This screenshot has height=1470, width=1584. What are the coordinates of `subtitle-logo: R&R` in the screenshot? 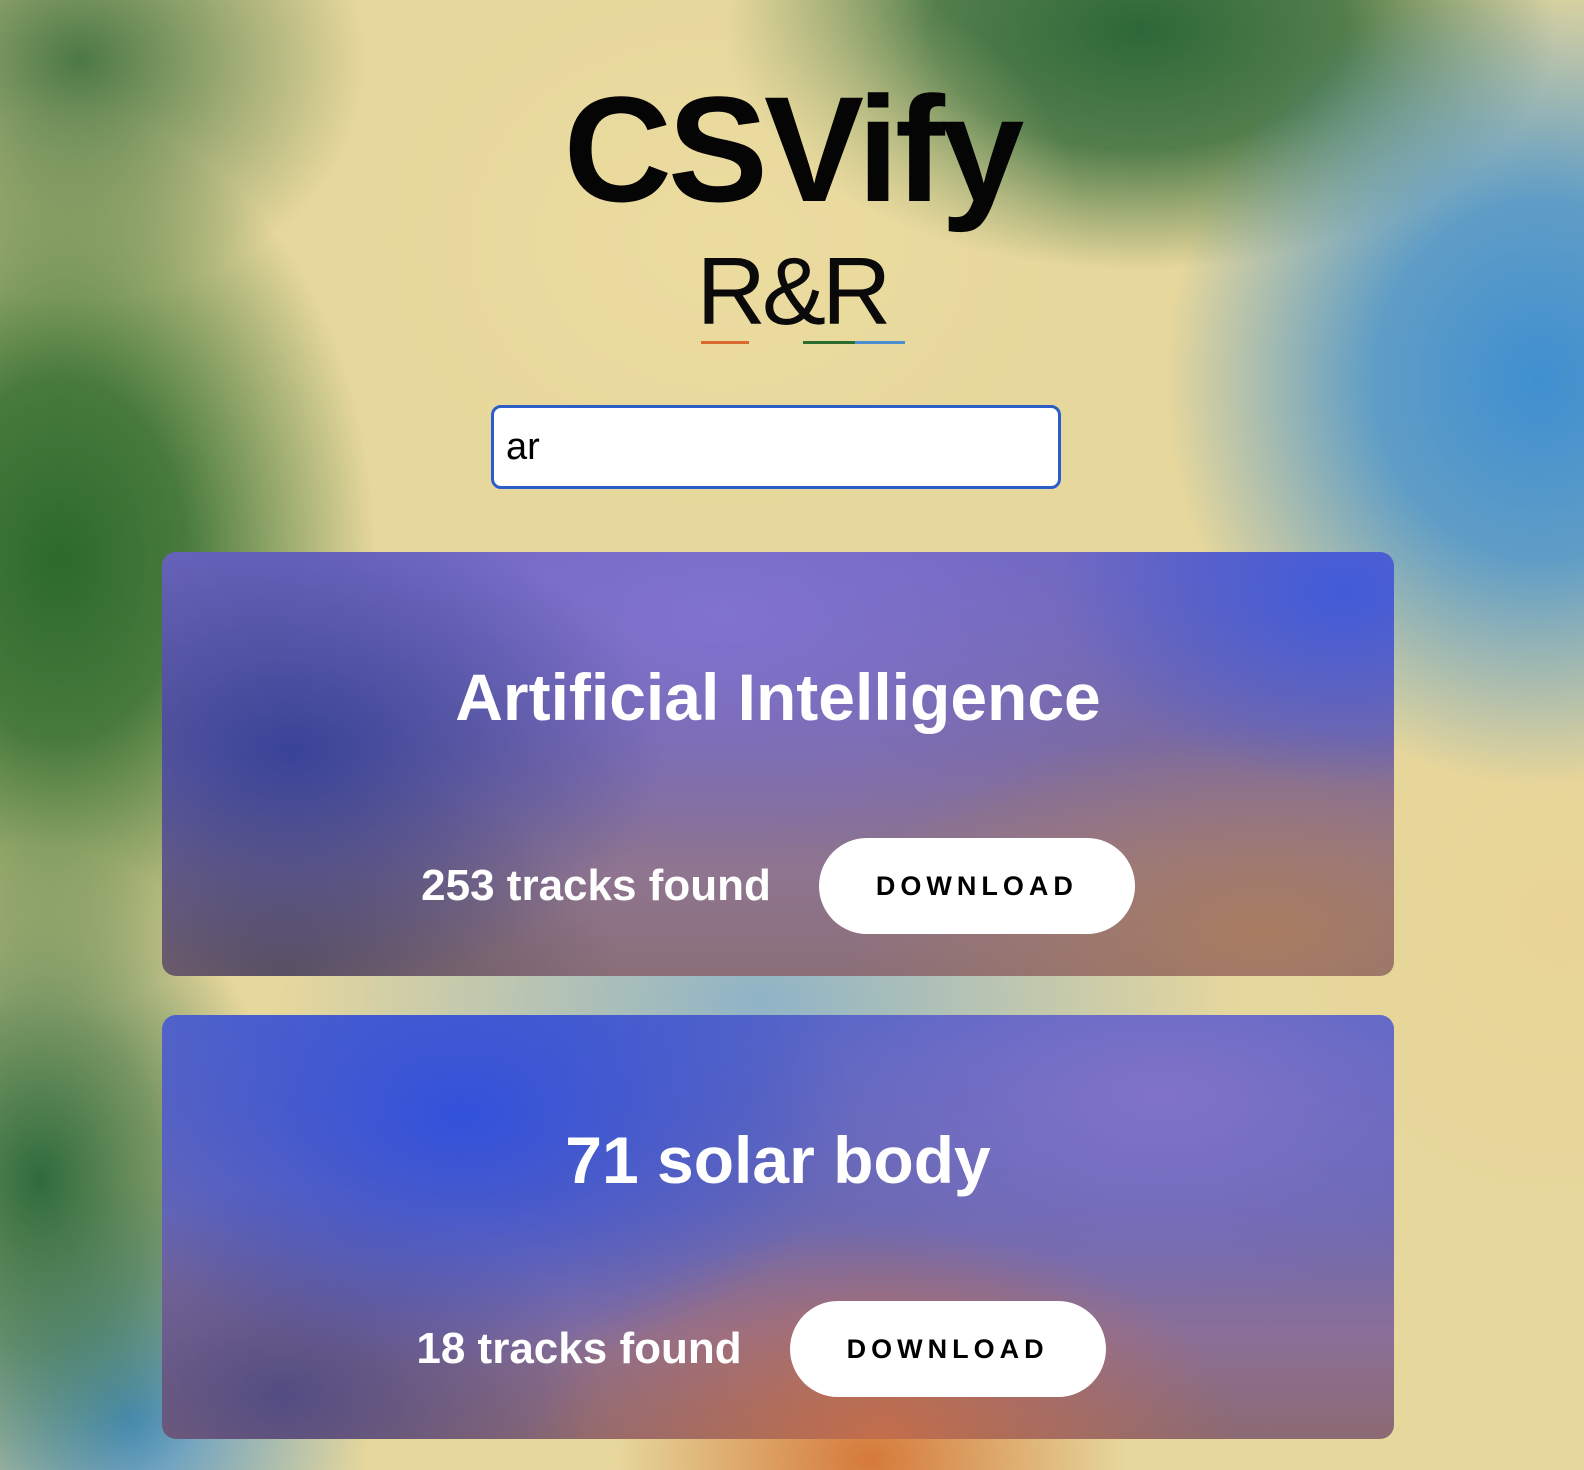 It's located at (801, 294).